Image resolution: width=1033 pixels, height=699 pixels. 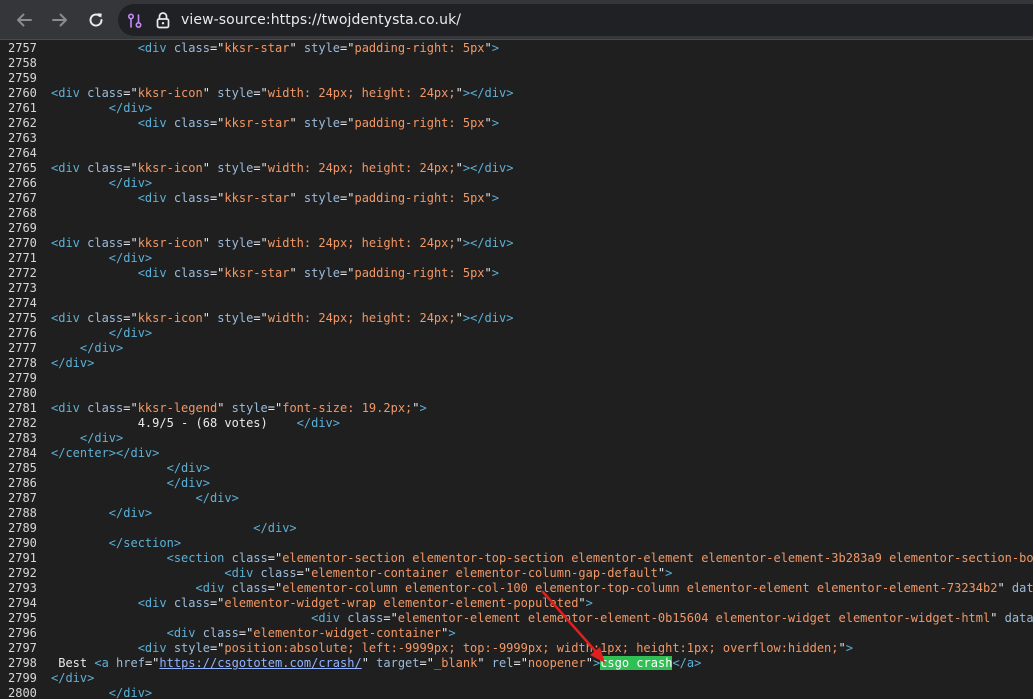 What do you see at coordinates (22, 543) in the screenshot?
I see `line-number: 2790` at bounding box center [22, 543].